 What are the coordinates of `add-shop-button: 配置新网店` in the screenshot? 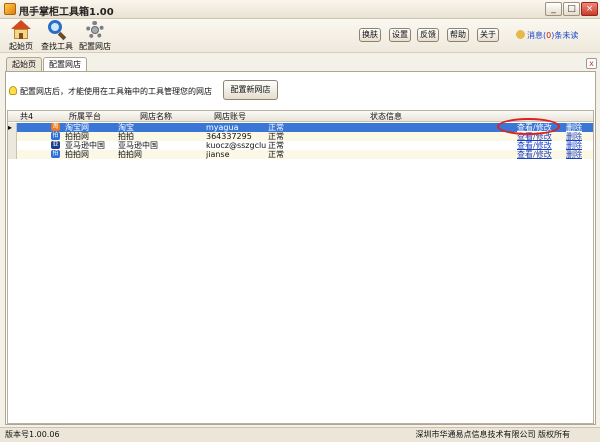 It's located at (250, 90).